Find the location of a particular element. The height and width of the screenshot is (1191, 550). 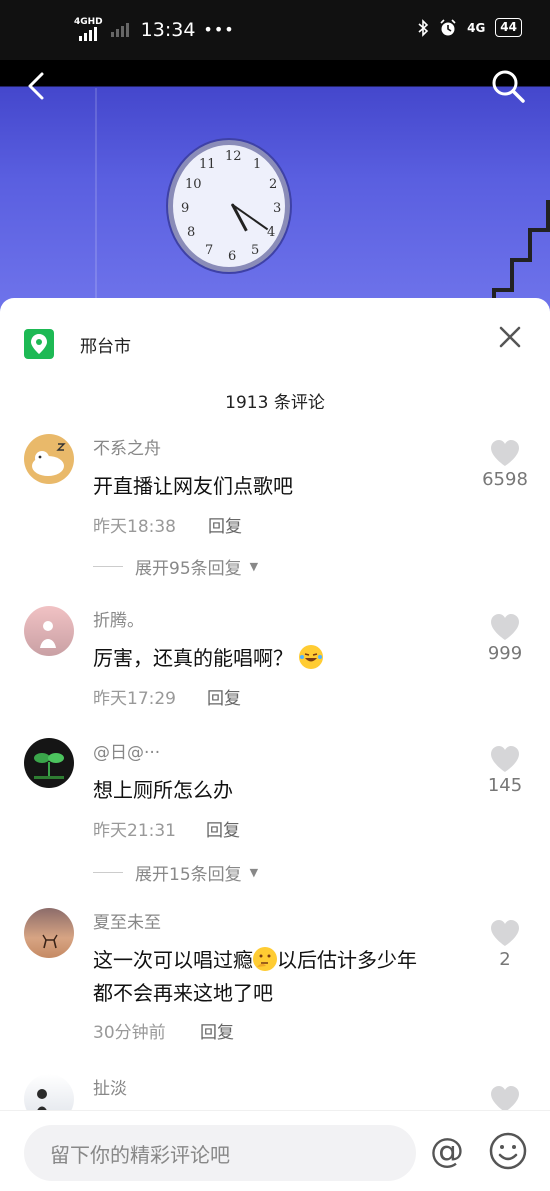

comment-text-part: 都不会再来这地了吧 is located at coordinates (183, 993).